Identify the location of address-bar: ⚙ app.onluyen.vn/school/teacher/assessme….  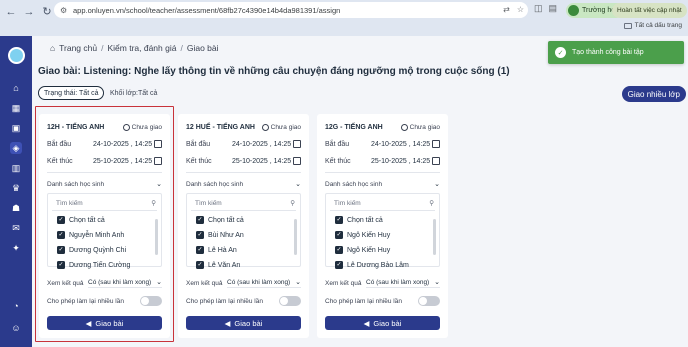
(291, 10).